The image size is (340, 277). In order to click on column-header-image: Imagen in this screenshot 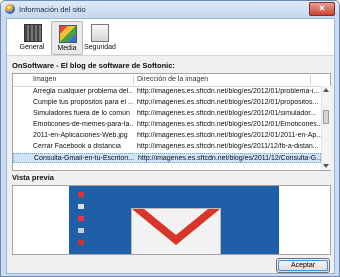, I will do `click(44, 79)`.